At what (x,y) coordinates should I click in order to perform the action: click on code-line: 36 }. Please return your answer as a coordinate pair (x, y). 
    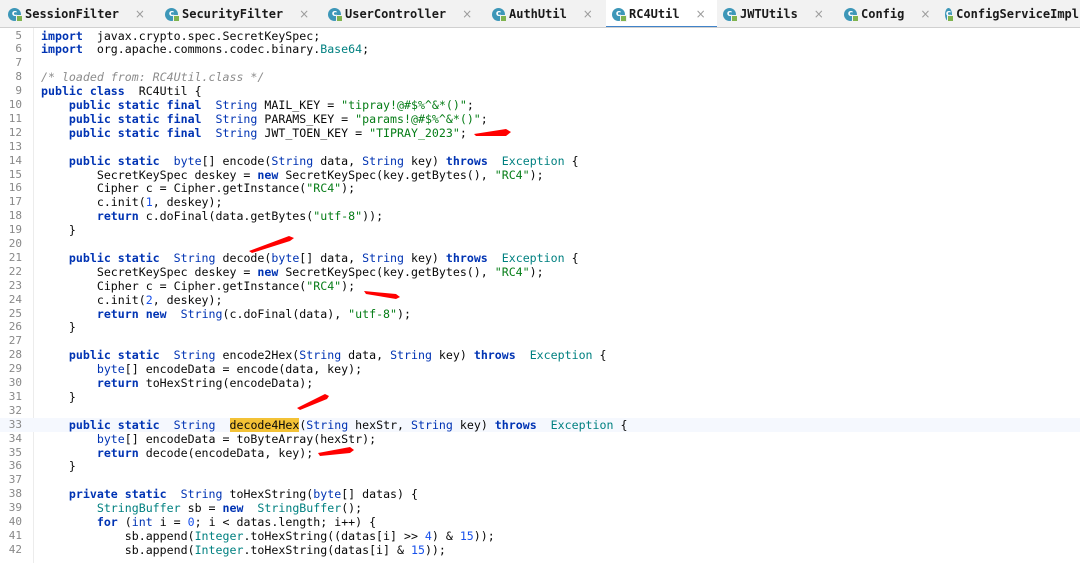
    Looking at the image, I should click on (540, 466).